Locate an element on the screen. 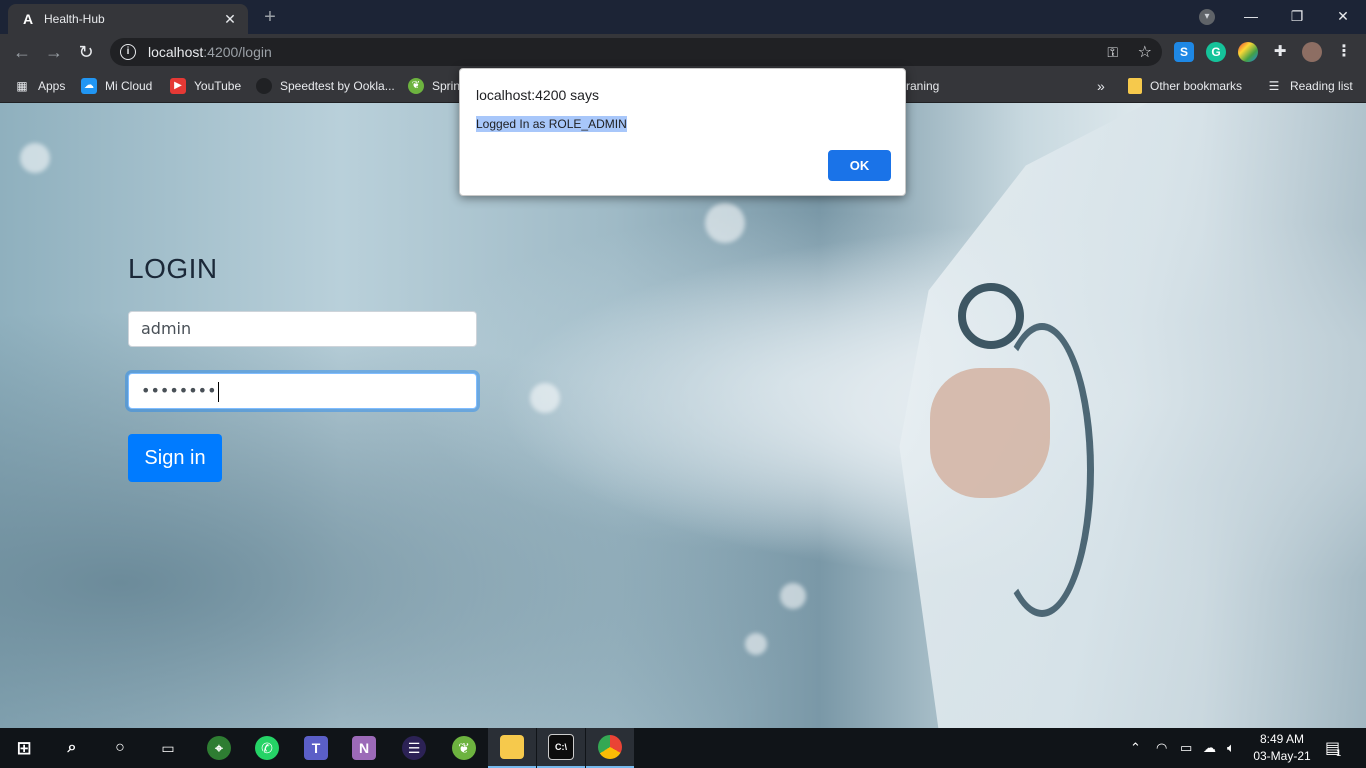 The width and height of the screenshot is (1366, 768). cortana-circle-icon: ○ is located at coordinates (120, 747).